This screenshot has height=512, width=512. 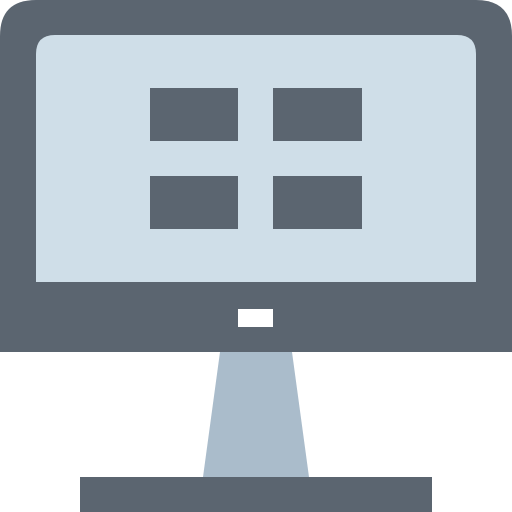 I want to click on window-tile-bottom-right, so click(x=317, y=202).